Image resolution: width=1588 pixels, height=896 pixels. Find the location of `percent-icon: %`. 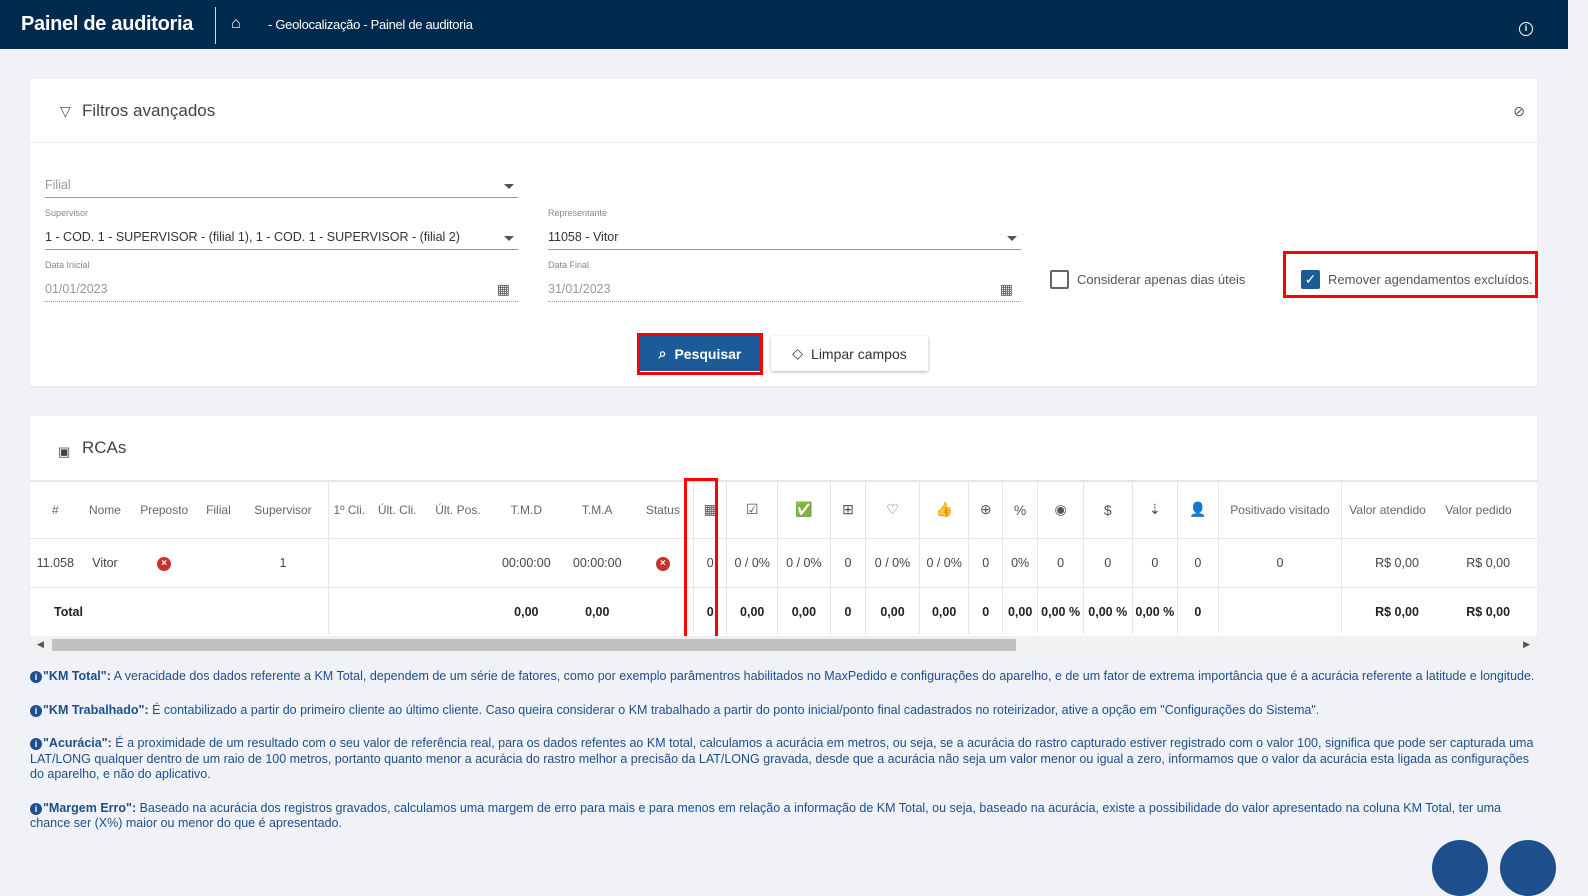

percent-icon: % is located at coordinates (1020, 509).